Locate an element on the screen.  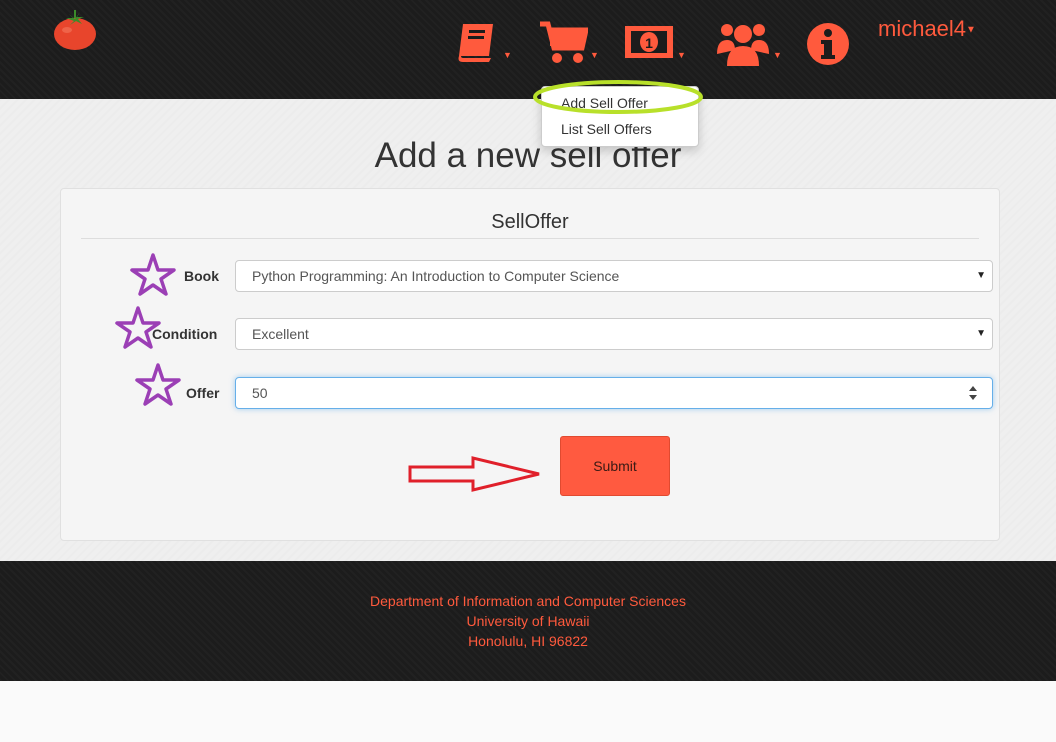
menu-item-list-sell-offers: List Sell Offers is located at coordinates (620, 129).